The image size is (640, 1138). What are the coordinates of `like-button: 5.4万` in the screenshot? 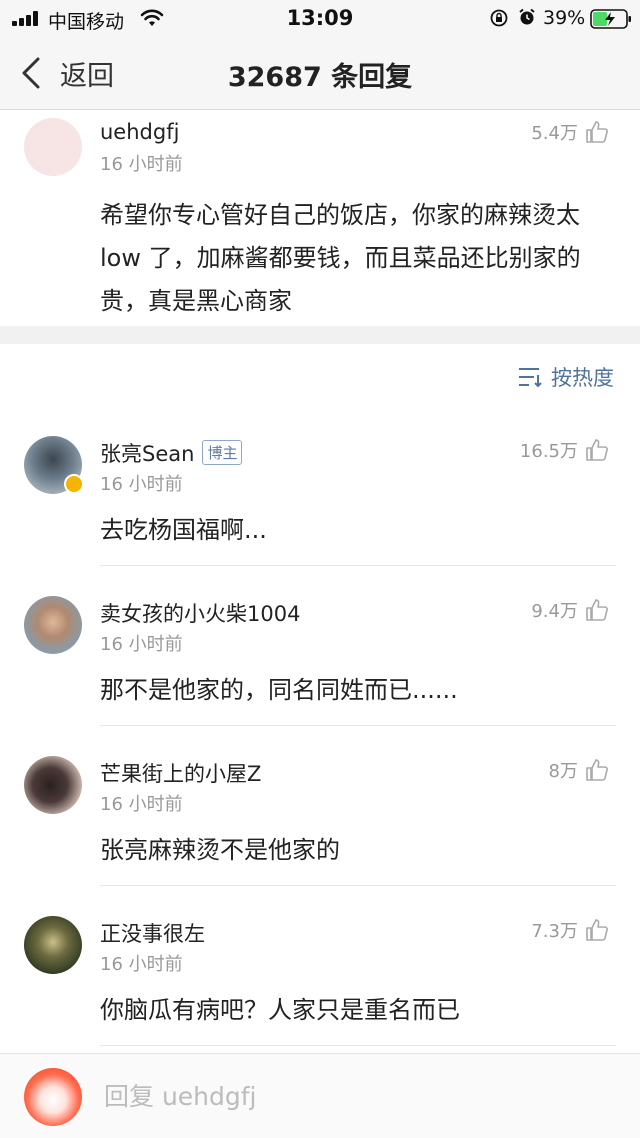 It's located at (570, 132).